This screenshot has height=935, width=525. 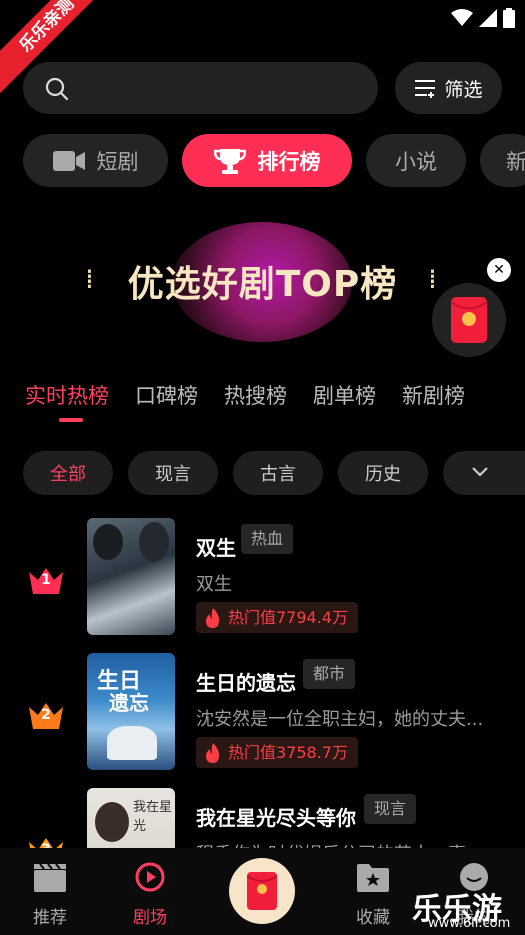 I want to click on genre-chip-history: 历史, so click(x=383, y=473).